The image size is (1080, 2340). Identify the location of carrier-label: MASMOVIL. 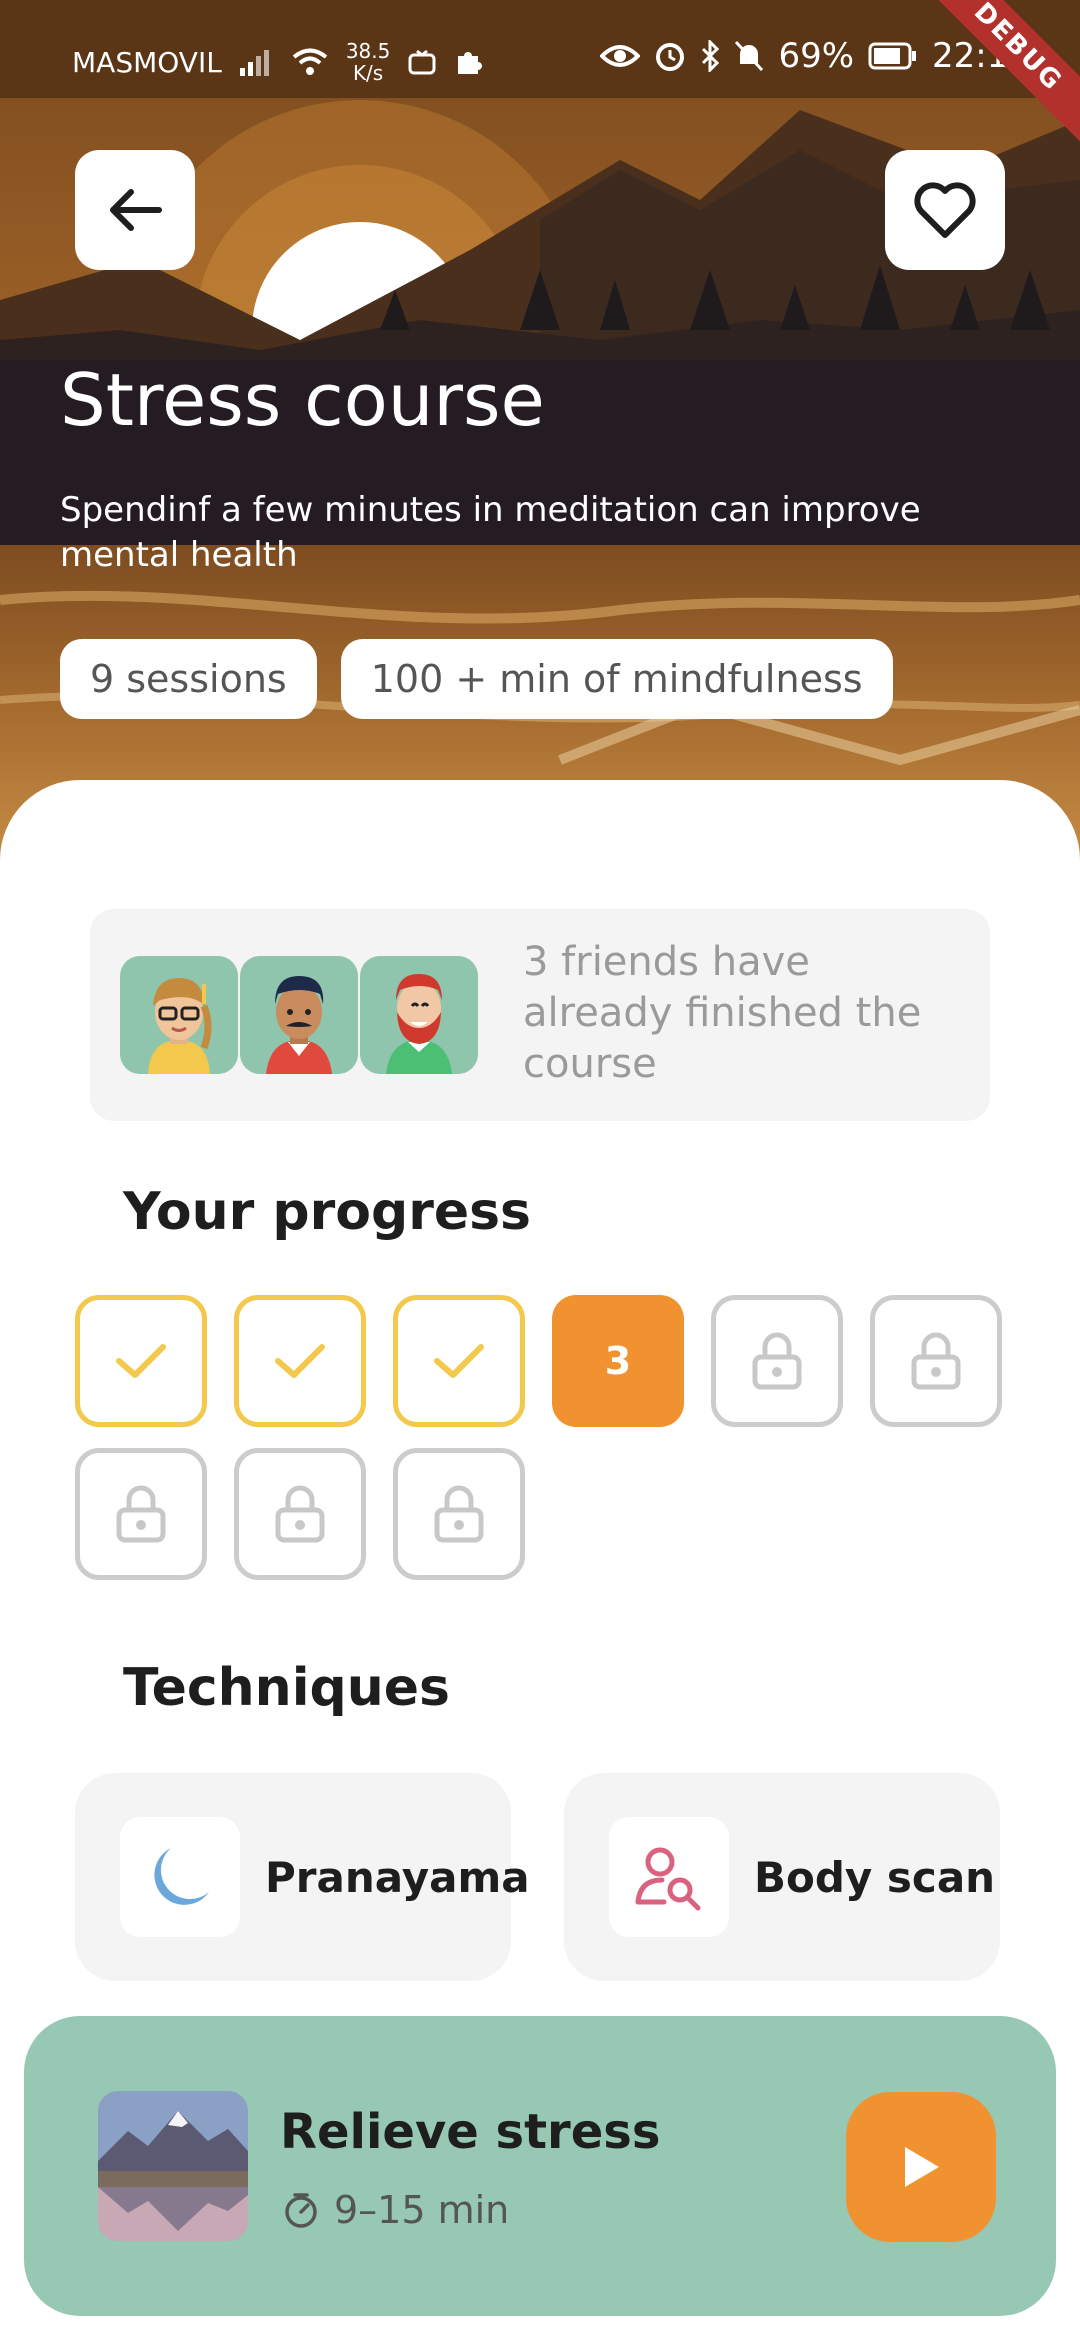
(147, 62).